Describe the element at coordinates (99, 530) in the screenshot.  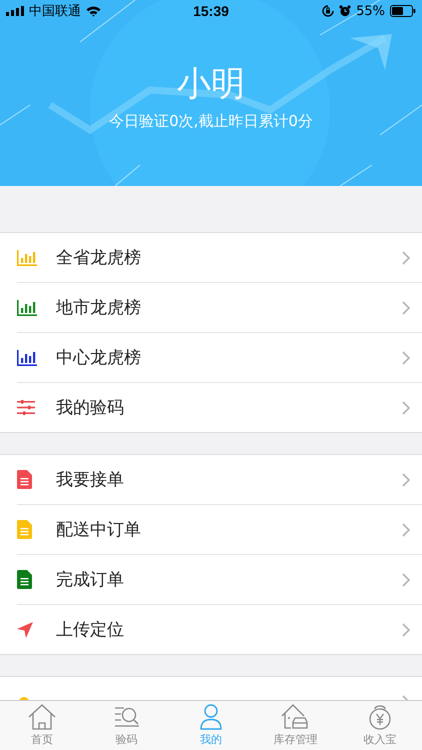
I see `menu-label: 配送中订单` at that location.